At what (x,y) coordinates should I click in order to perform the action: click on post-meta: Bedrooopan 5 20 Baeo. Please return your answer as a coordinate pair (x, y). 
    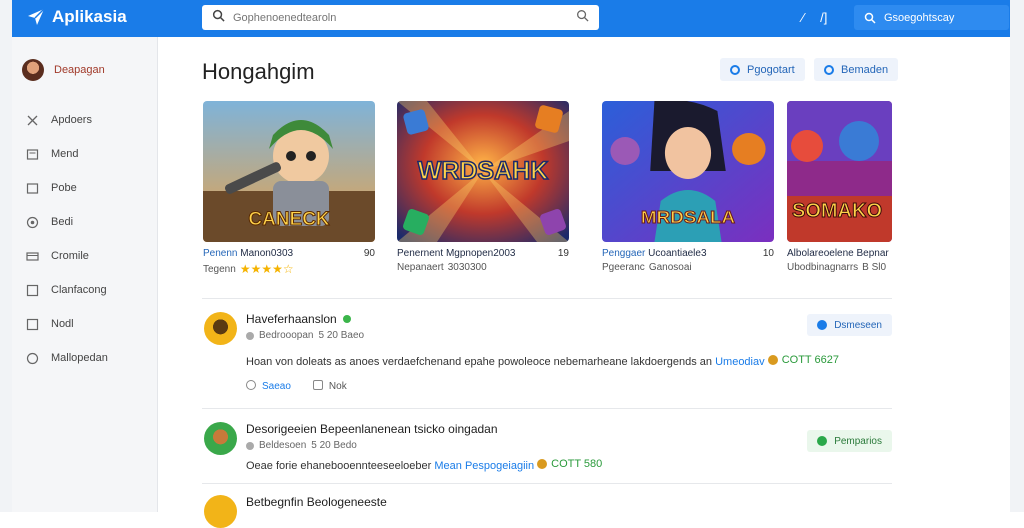
    Looking at the image, I should click on (305, 335).